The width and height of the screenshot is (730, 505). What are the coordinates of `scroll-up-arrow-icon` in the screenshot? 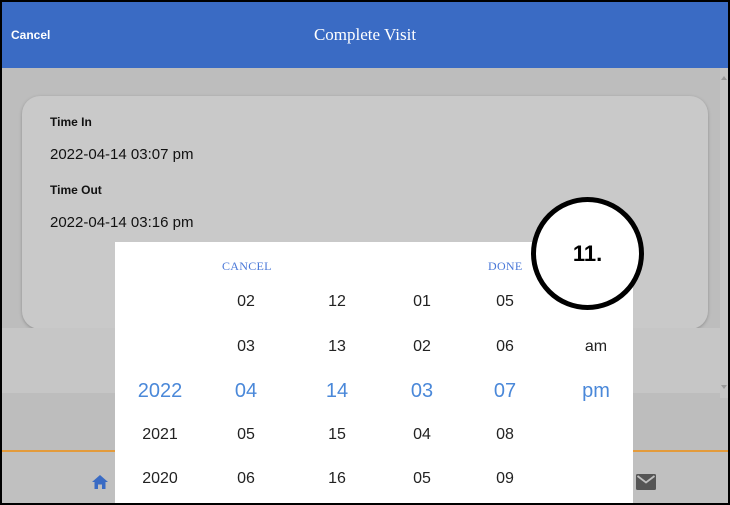 It's located at (724, 78).